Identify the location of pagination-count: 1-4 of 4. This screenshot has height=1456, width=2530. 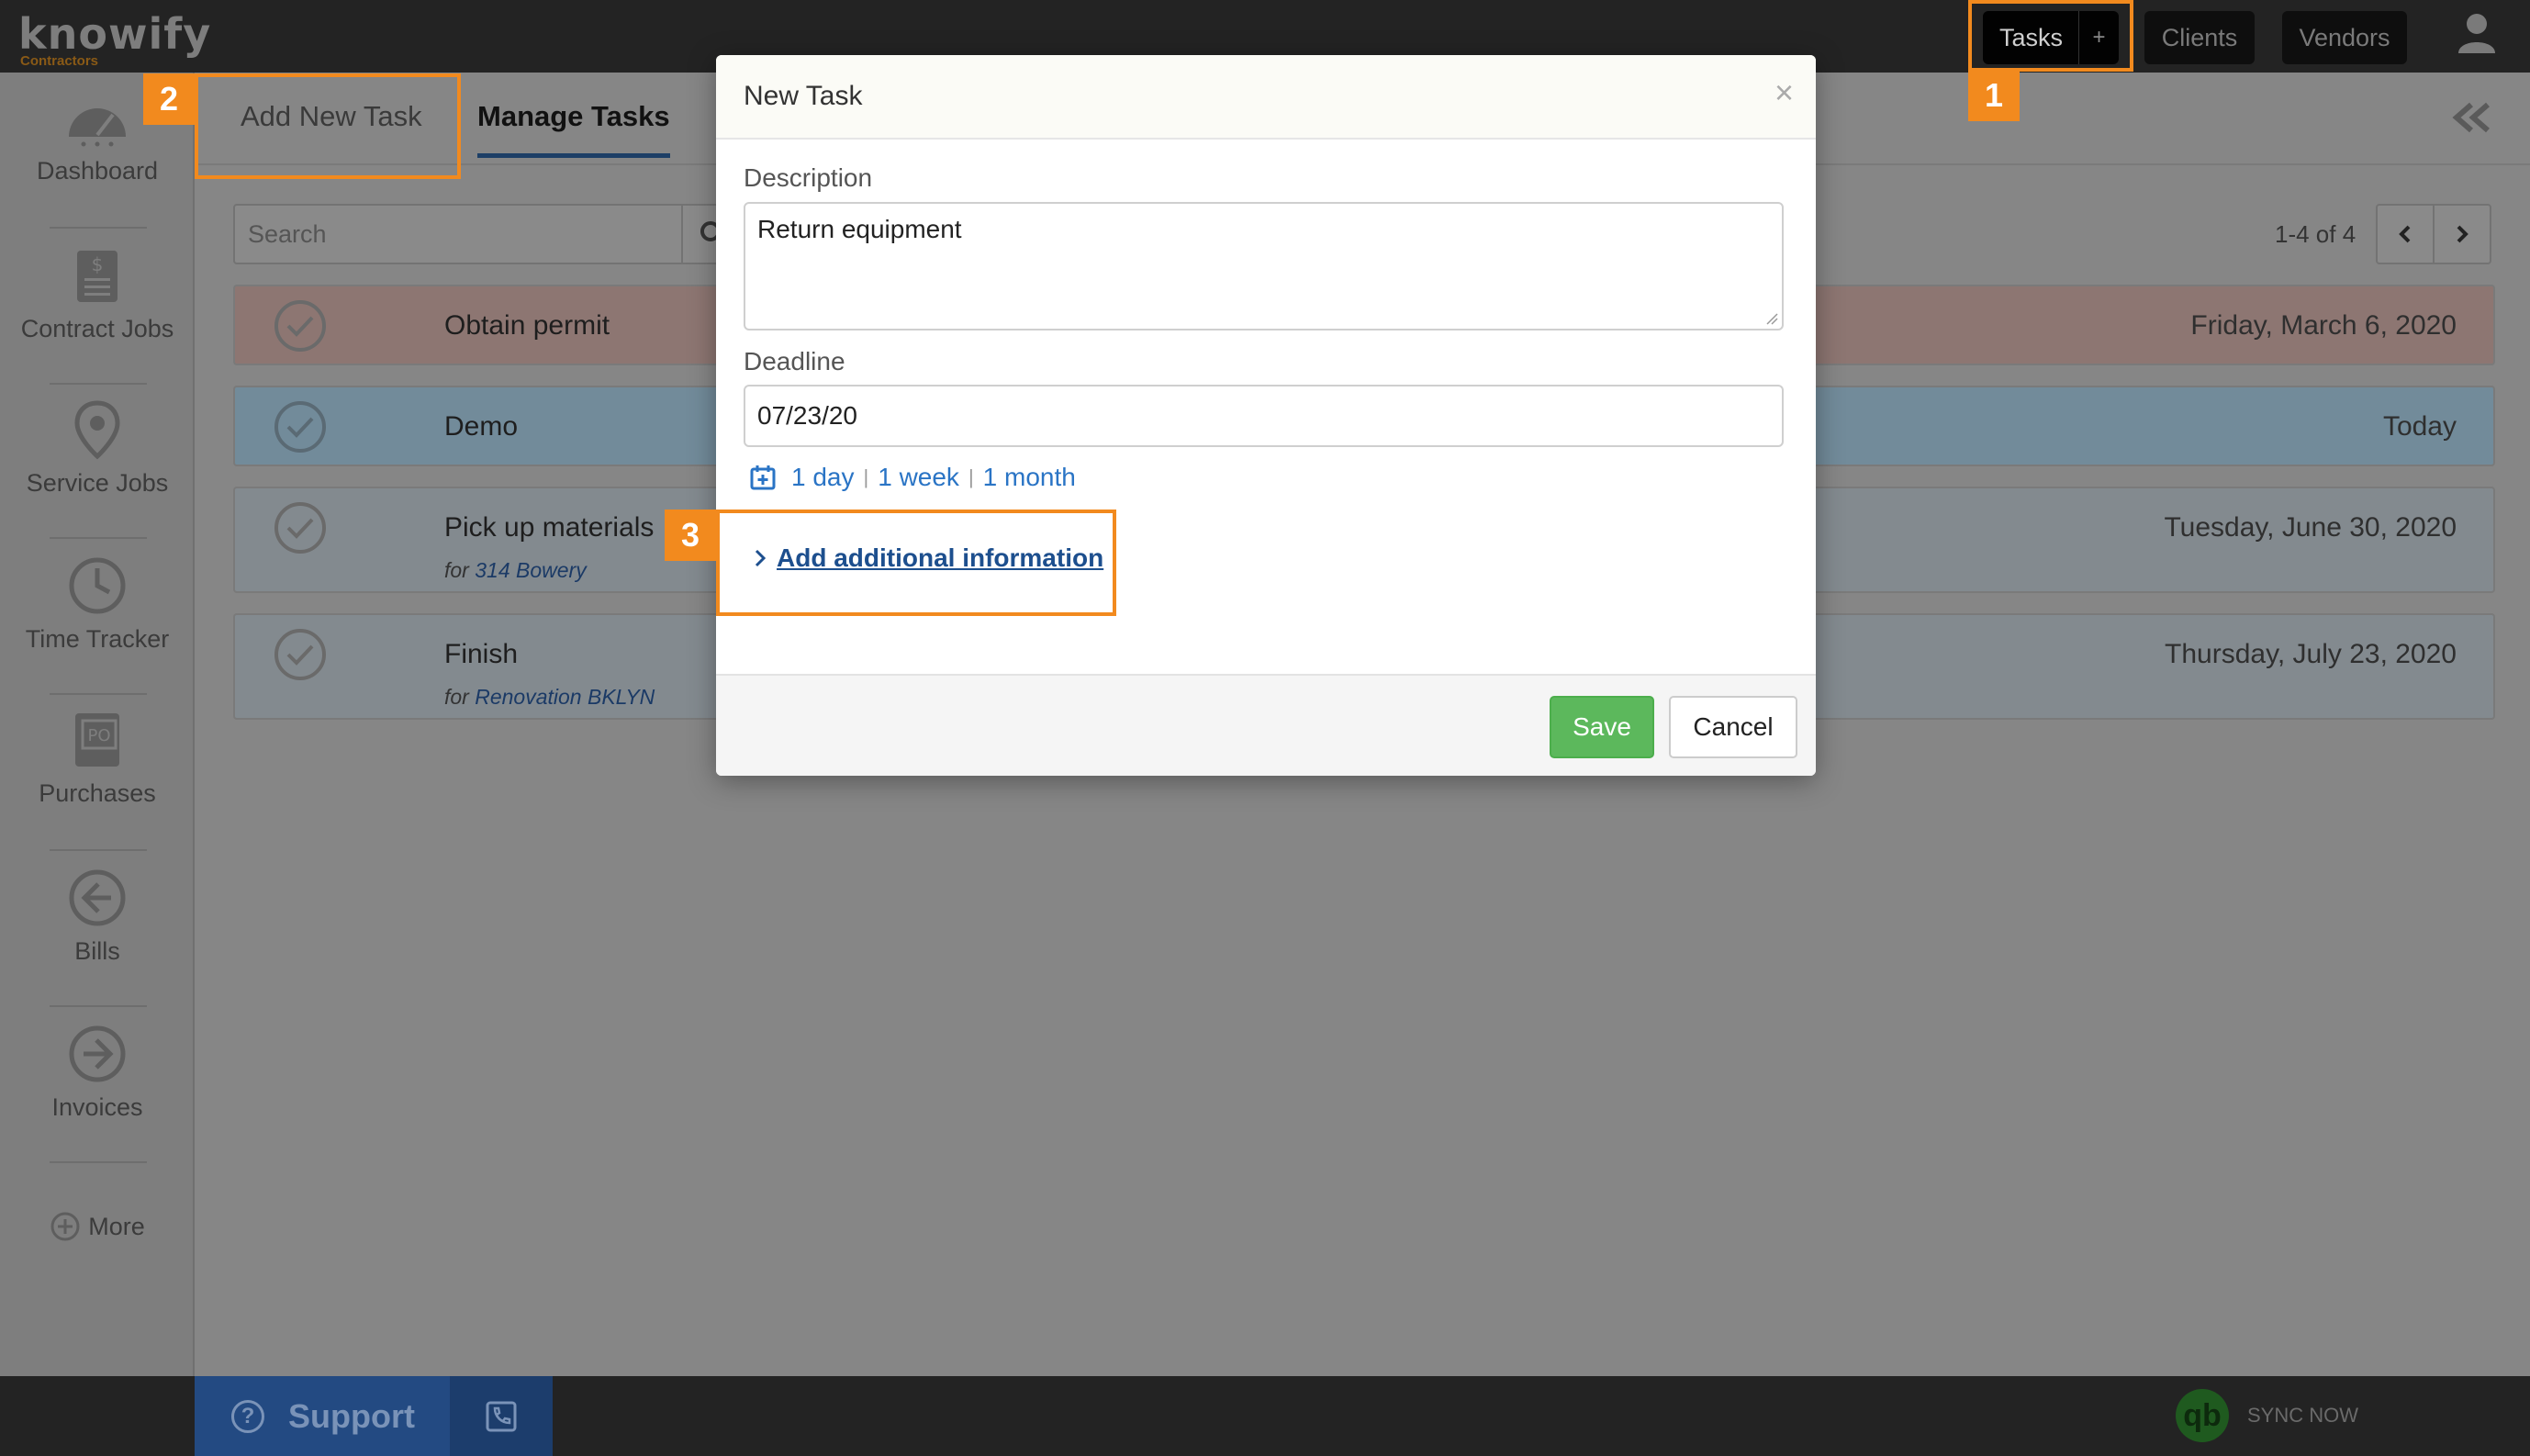
(2315, 234).